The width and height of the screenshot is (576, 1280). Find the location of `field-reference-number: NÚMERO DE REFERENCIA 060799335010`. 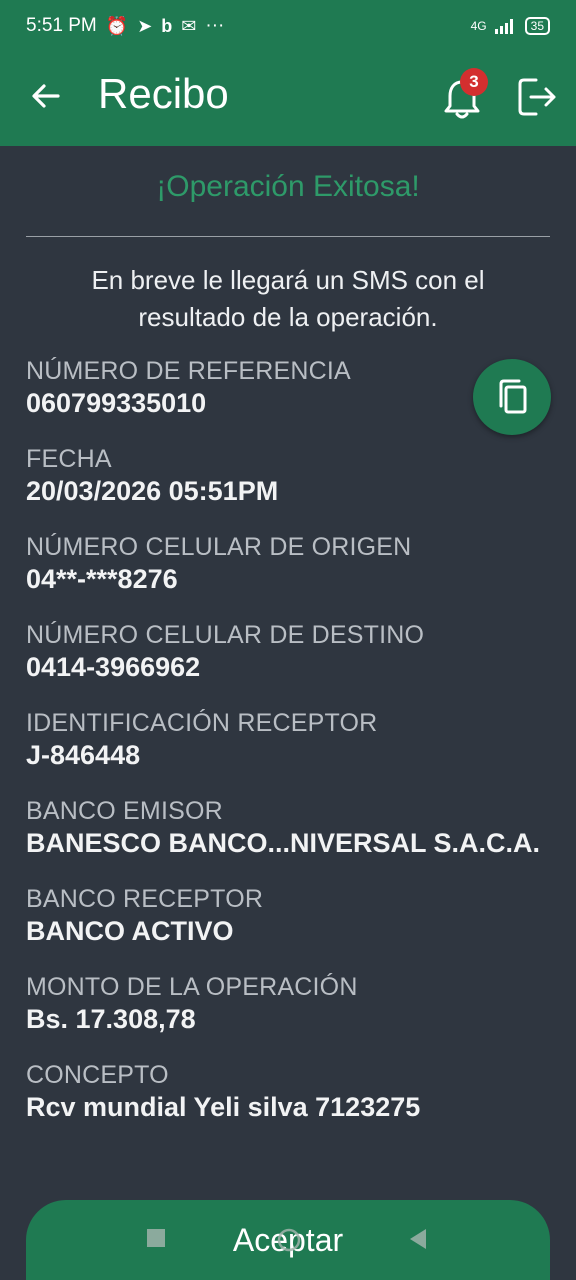

field-reference-number: NÚMERO DE REFERENCIA 060799335010 is located at coordinates (291, 388).